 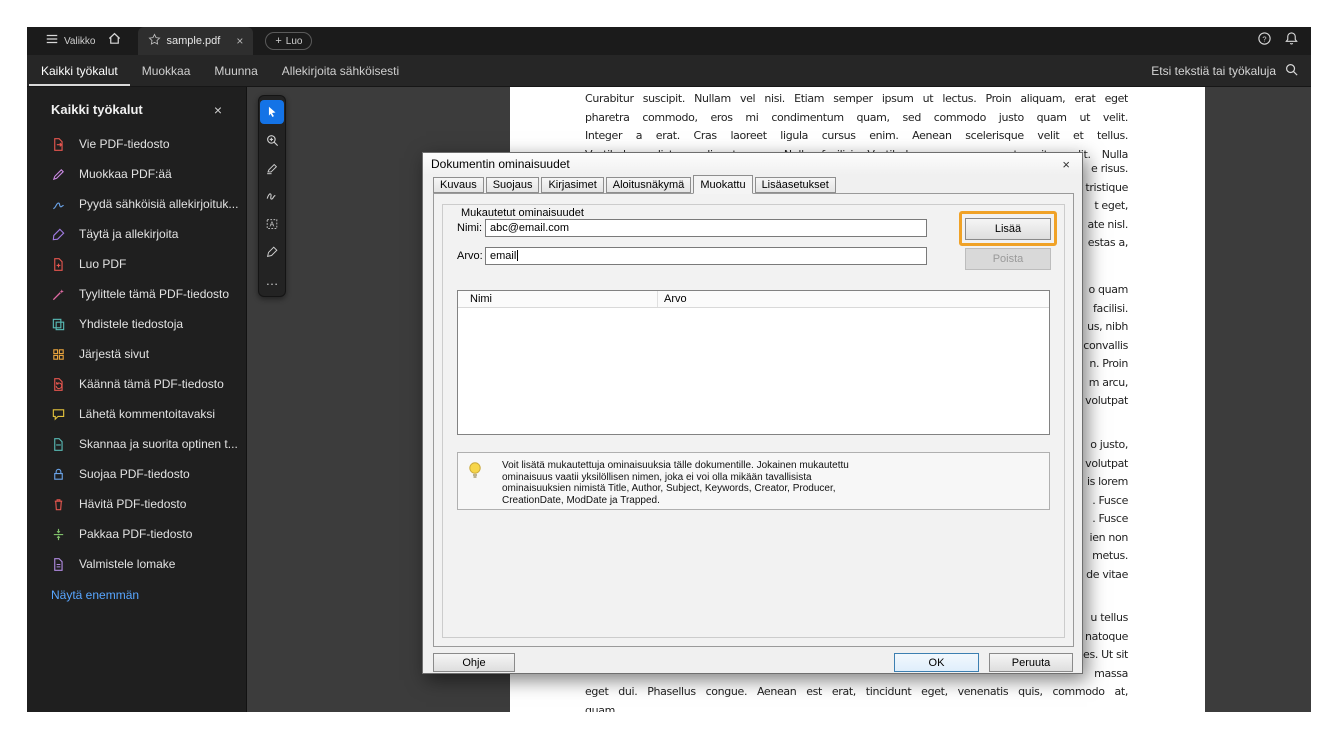 I want to click on sidebar-item-send-for-comments: Lähetä kommentoitavaksi, so click(x=136, y=414).